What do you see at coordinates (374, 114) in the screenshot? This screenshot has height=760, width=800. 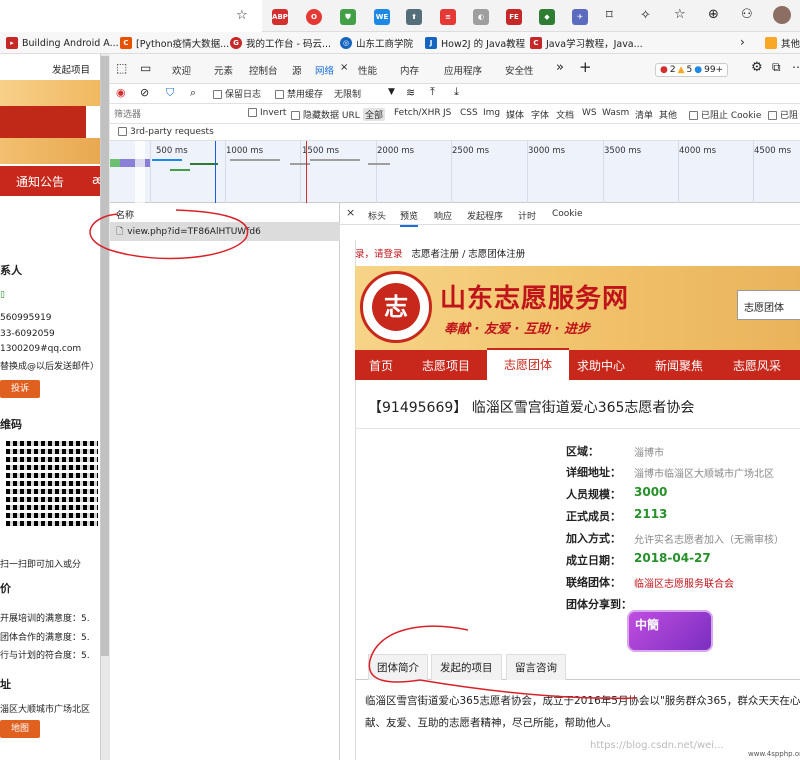 I see `filter-type-all: 全部` at bounding box center [374, 114].